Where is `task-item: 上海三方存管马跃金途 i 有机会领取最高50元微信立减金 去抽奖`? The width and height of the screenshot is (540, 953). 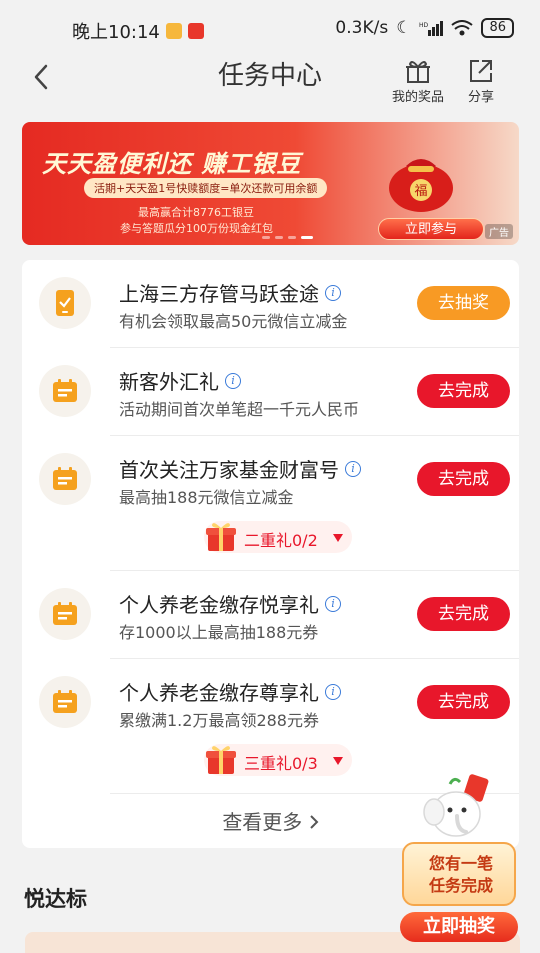 task-item: 上海三方存管马跃金途 i 有机会领取最高50元微信立减金 去抽奖 is located at coordinates (270, 303).